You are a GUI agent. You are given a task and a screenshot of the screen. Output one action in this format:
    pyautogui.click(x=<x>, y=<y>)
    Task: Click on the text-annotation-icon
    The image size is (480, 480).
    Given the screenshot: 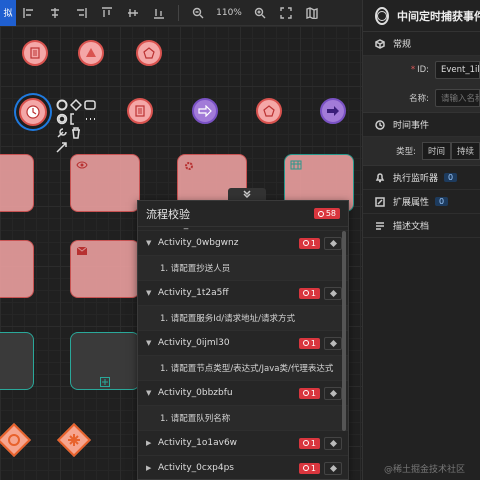 What is the action you would take?
    pyautogui.click(x=76, y=117)
    